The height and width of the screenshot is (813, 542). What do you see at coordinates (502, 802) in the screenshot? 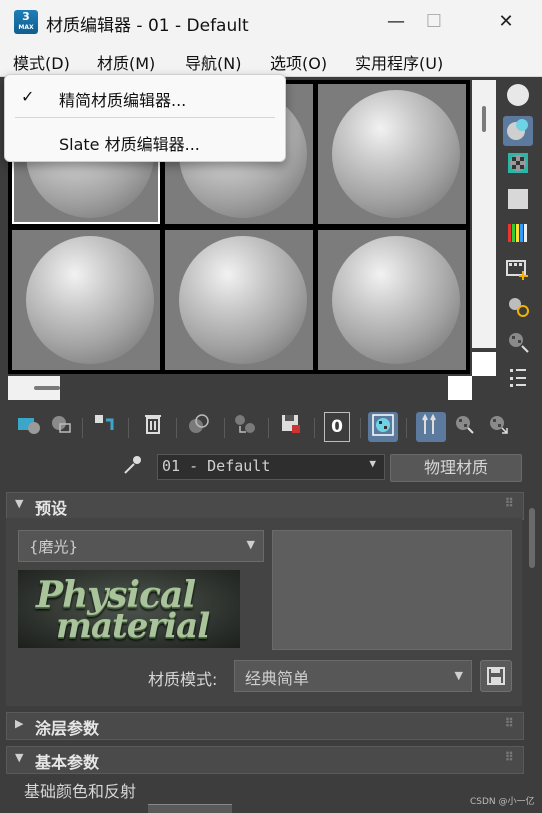
I see `watermark: CSDN @小一亿` at bounding box center [502, 802].